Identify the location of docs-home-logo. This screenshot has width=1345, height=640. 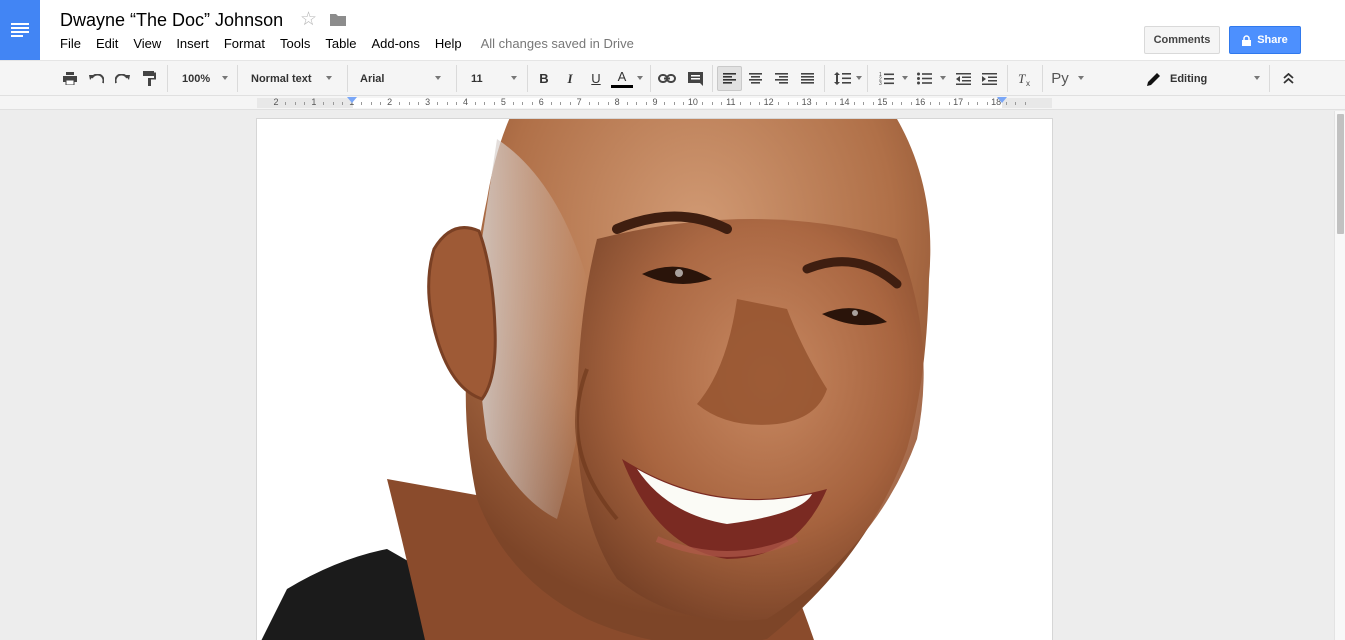
(20, 30).